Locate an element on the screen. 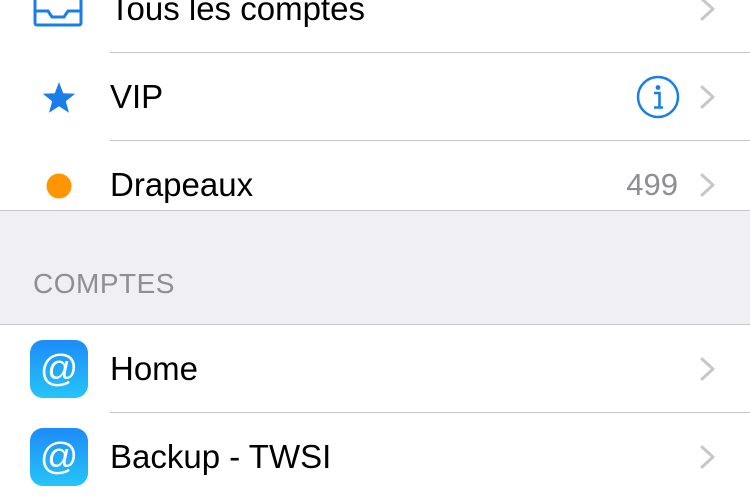 This screenshot has width=750, height=501. mailbox-label: Tous les comptes is located at coordinates (237, 13).